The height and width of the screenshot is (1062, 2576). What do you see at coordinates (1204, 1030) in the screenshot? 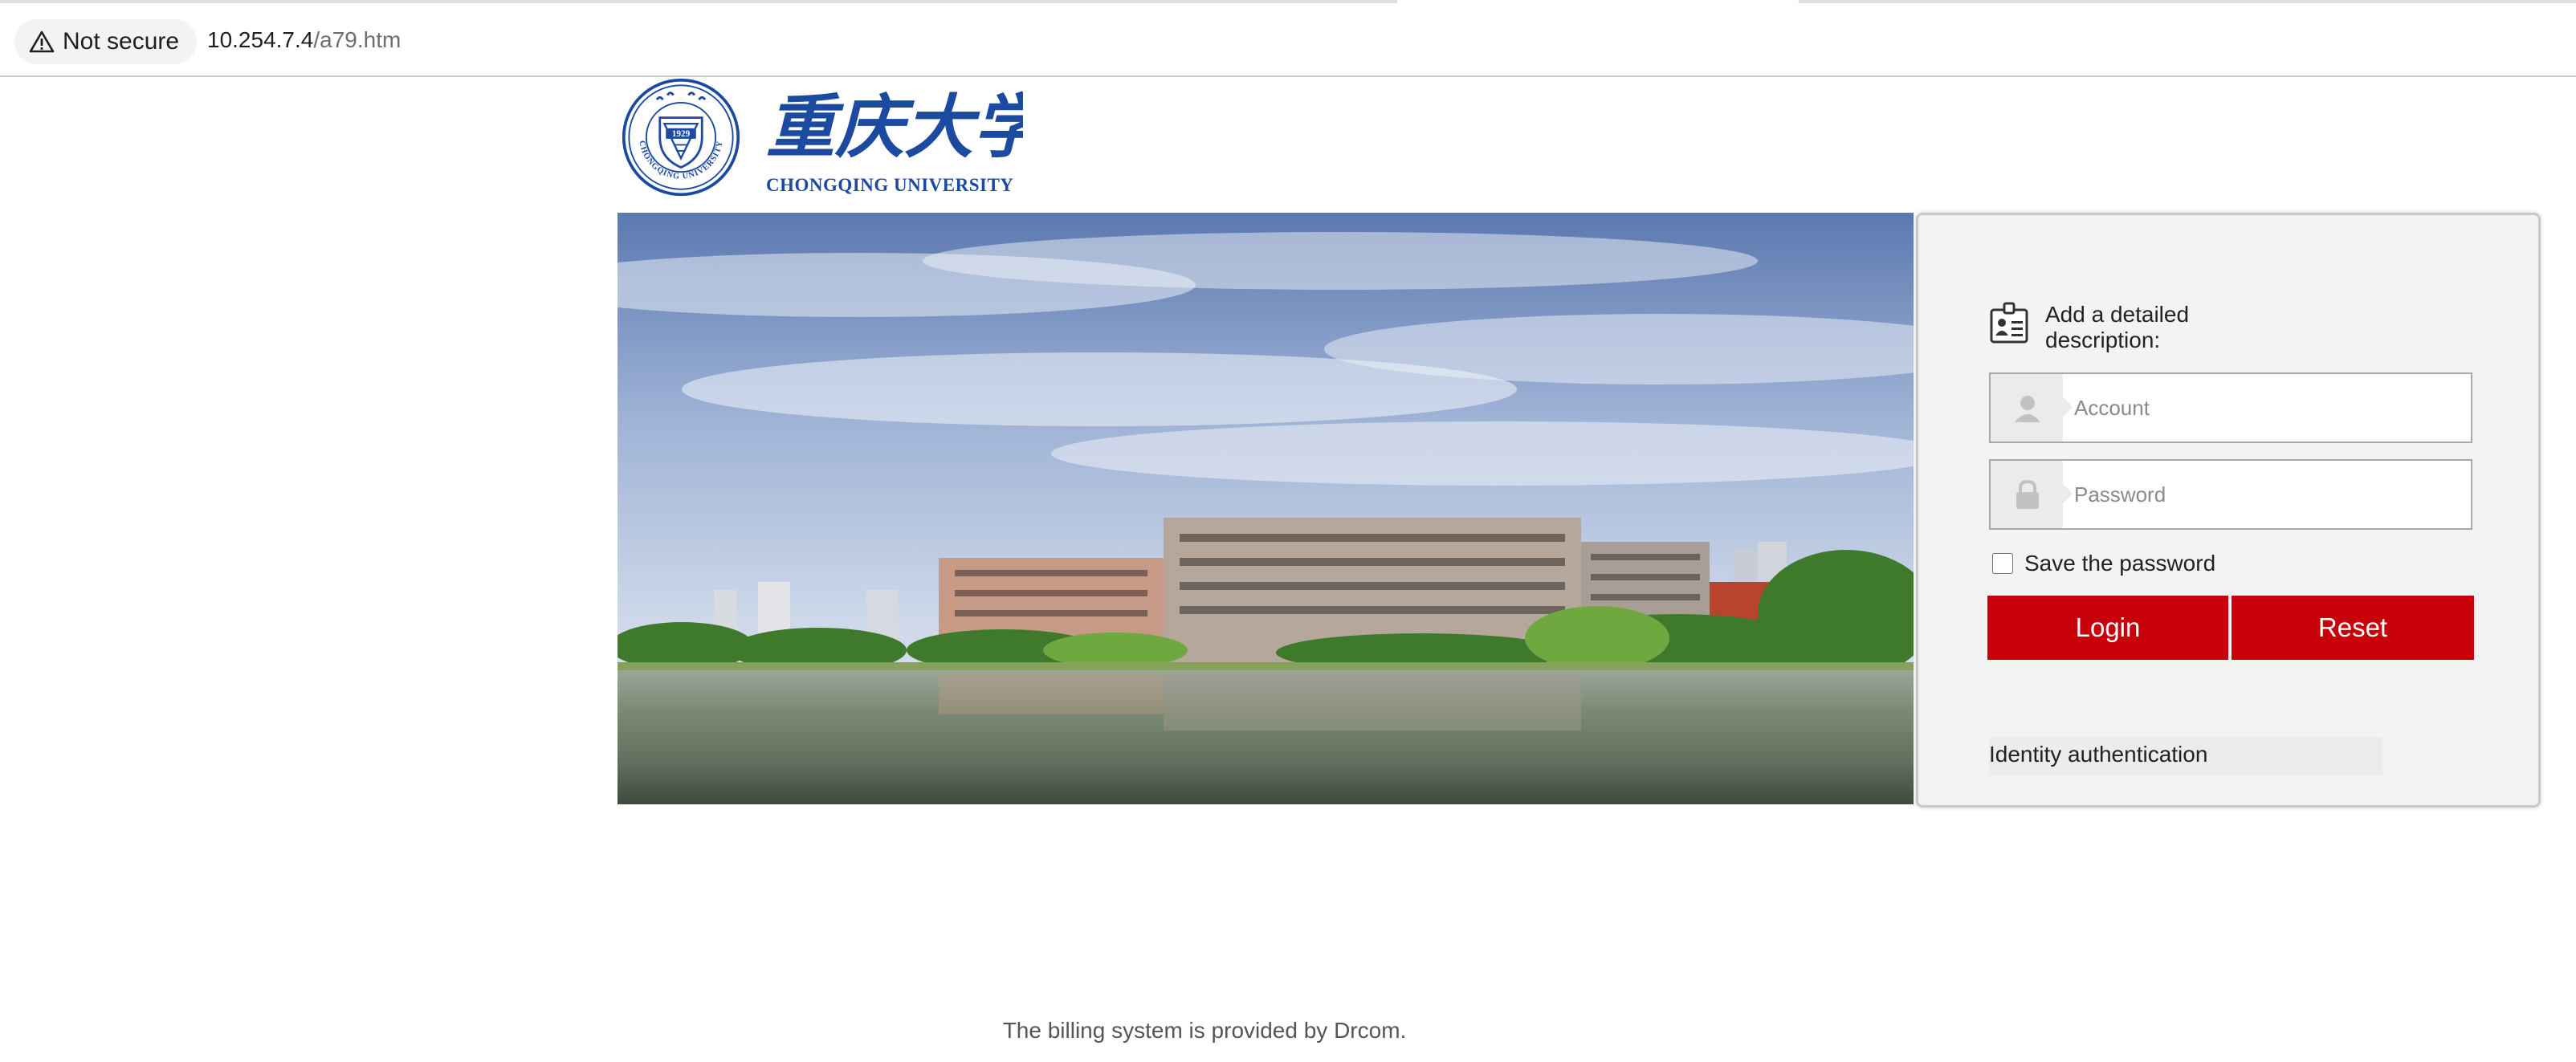
I see `footer-text: The billing system is provided by Drcom.` at bounding box center [1204, 1030].